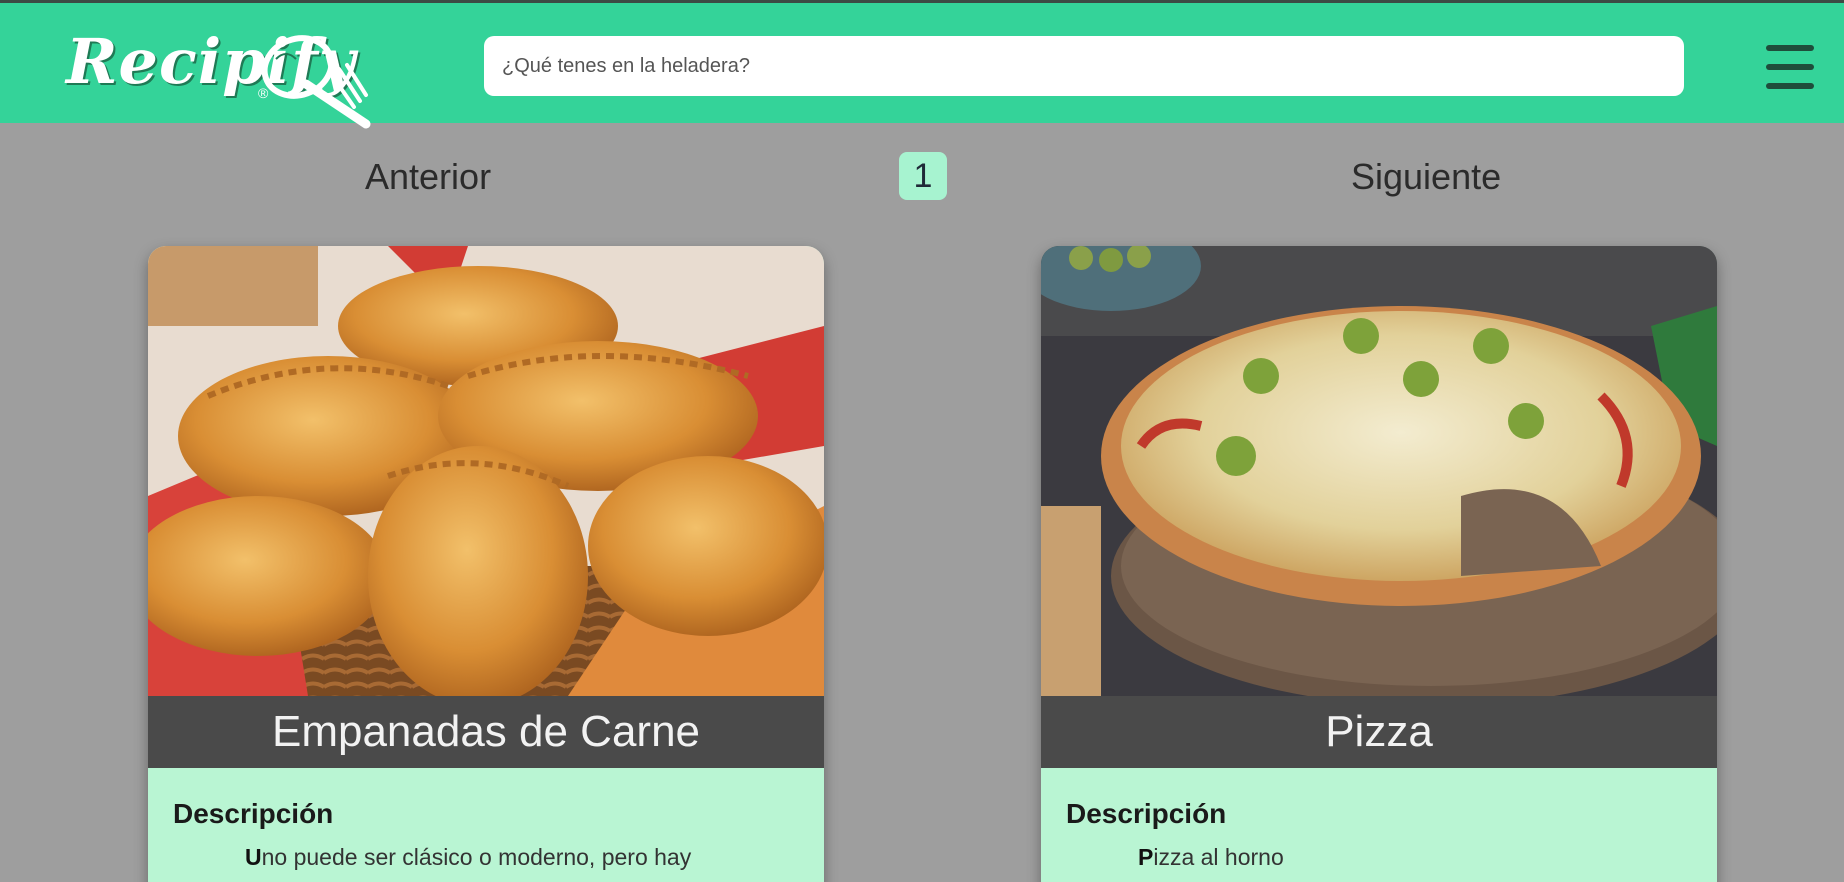 The height and width of the screenshot is (882, 1844). I want to click on app-header: Recipify ®, so click(922, 66).